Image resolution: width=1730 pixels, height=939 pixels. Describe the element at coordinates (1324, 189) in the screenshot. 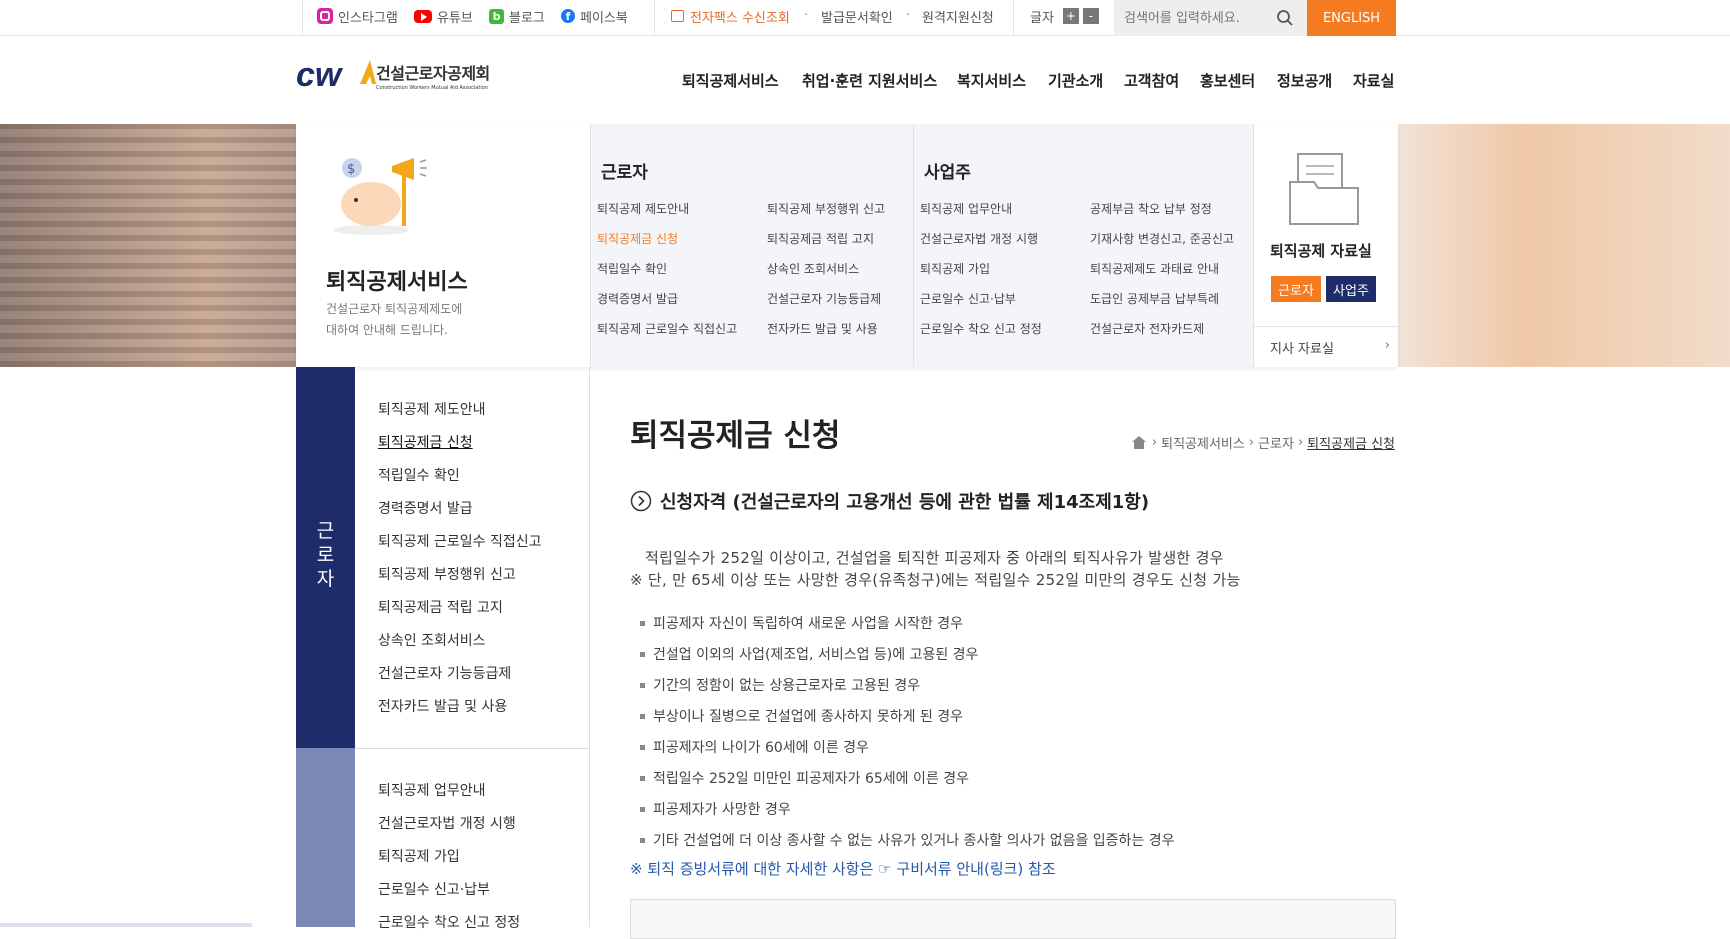

I see `document-folder-icon` at that location.